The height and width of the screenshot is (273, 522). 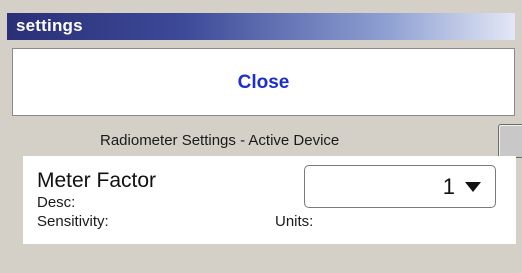 What do you see at coordinates (261, 26) in the screenshot?
I see `window-titlebar: settings` at bounding box center [261, 26].